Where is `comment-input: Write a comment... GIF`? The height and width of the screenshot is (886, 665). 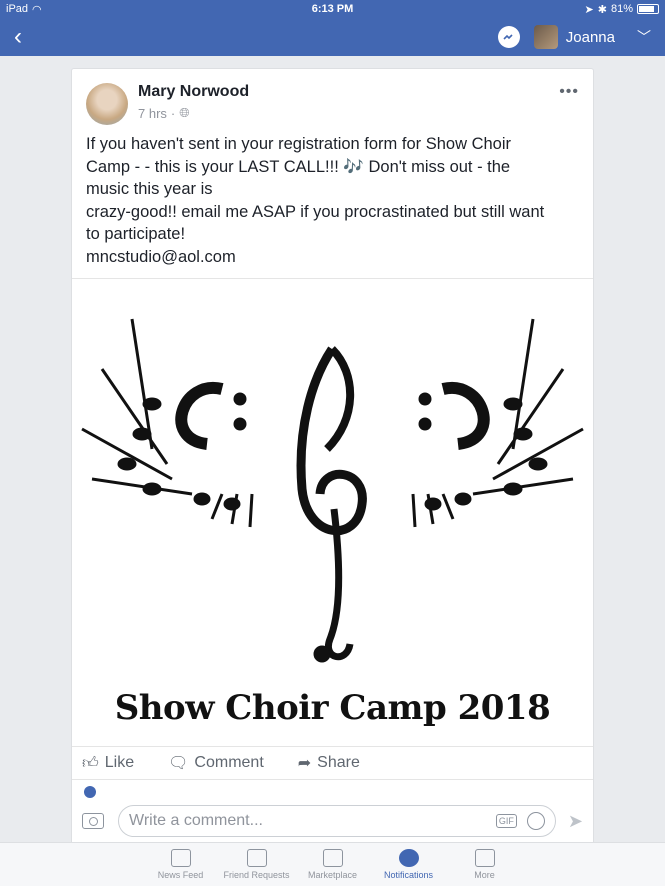
comment-input: Write a comment... GIF is located at coordinates (337, 821).